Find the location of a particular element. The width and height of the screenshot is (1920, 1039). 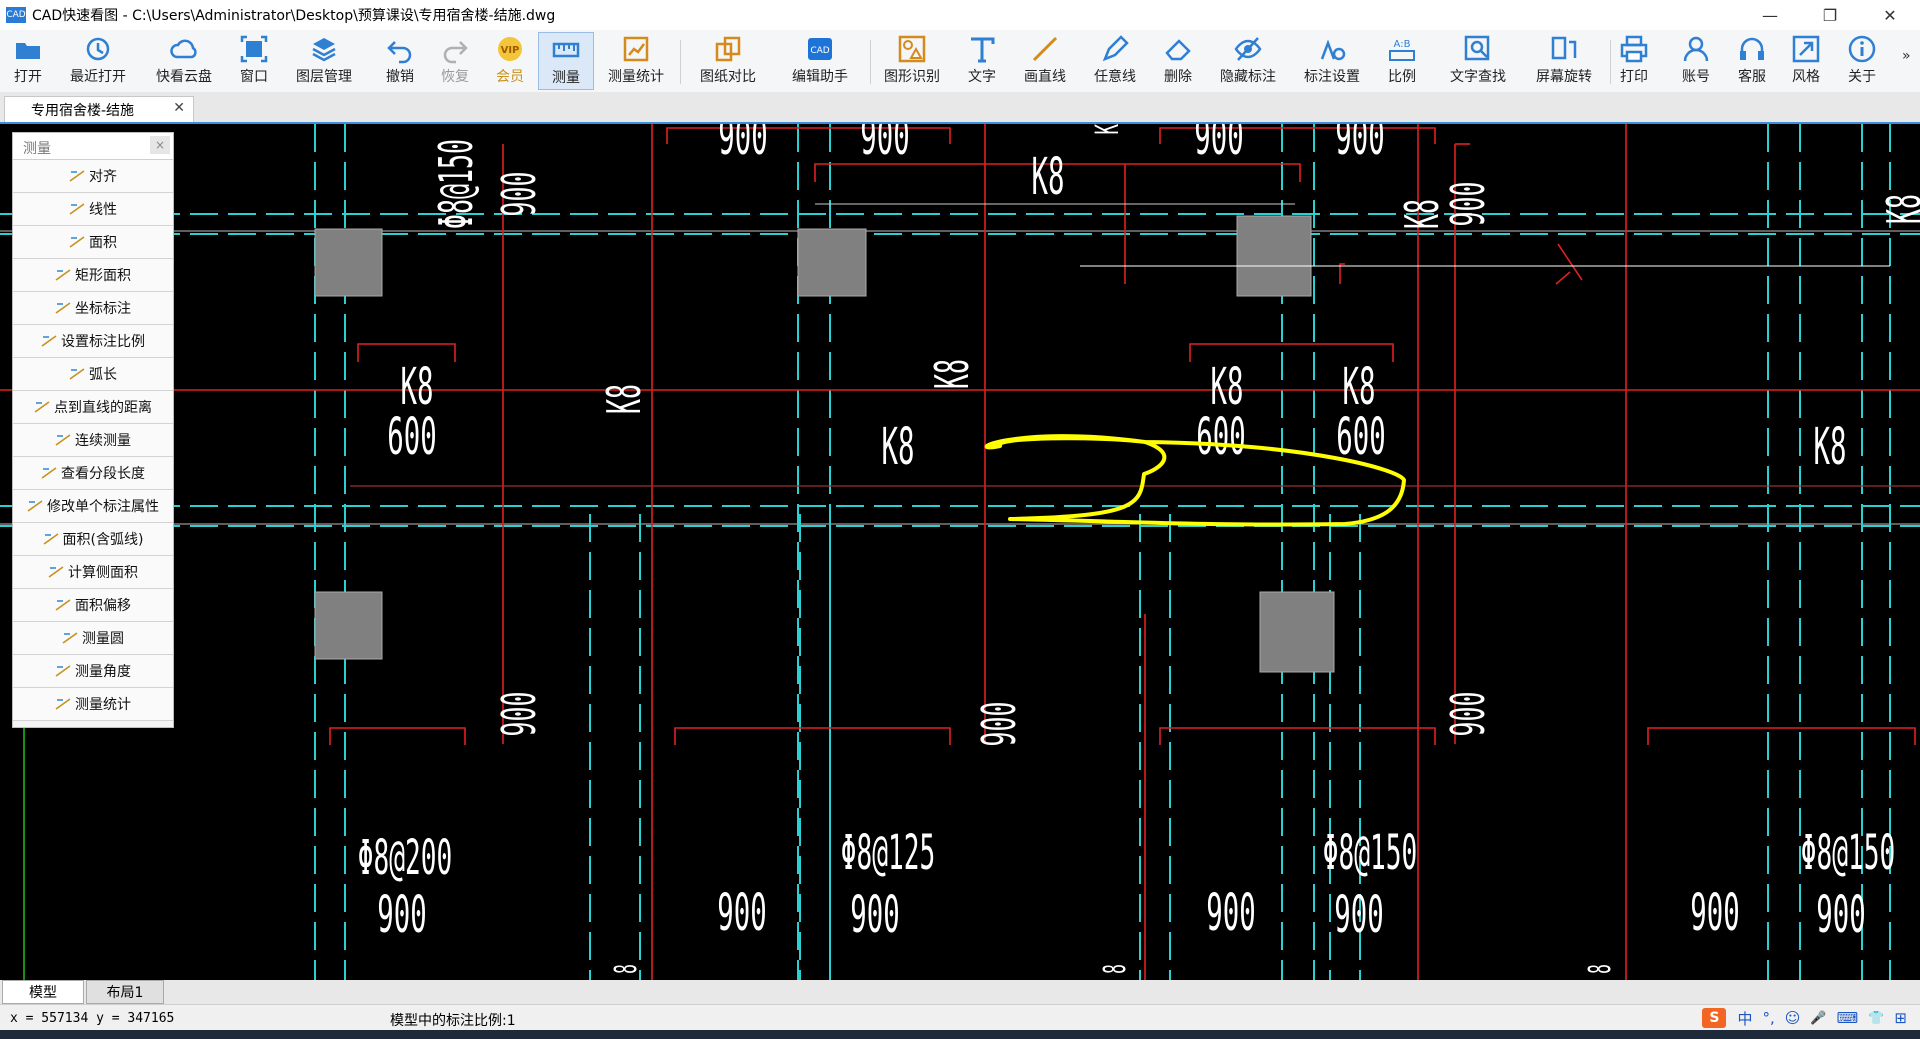

shape-recognize-icon is located at coordinates (912, 49).